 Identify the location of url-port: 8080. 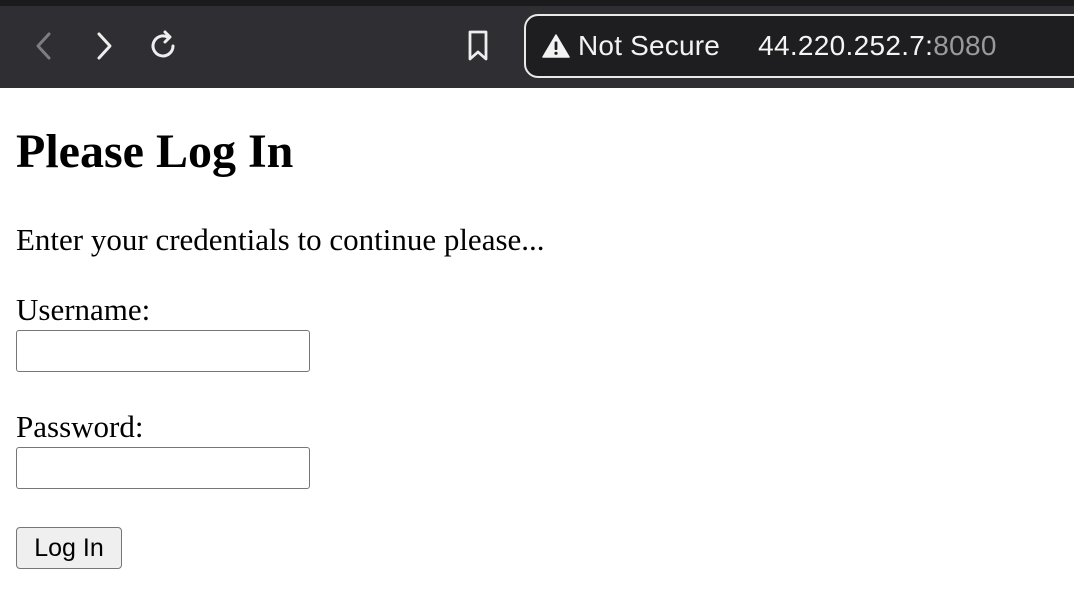
(965, 45).